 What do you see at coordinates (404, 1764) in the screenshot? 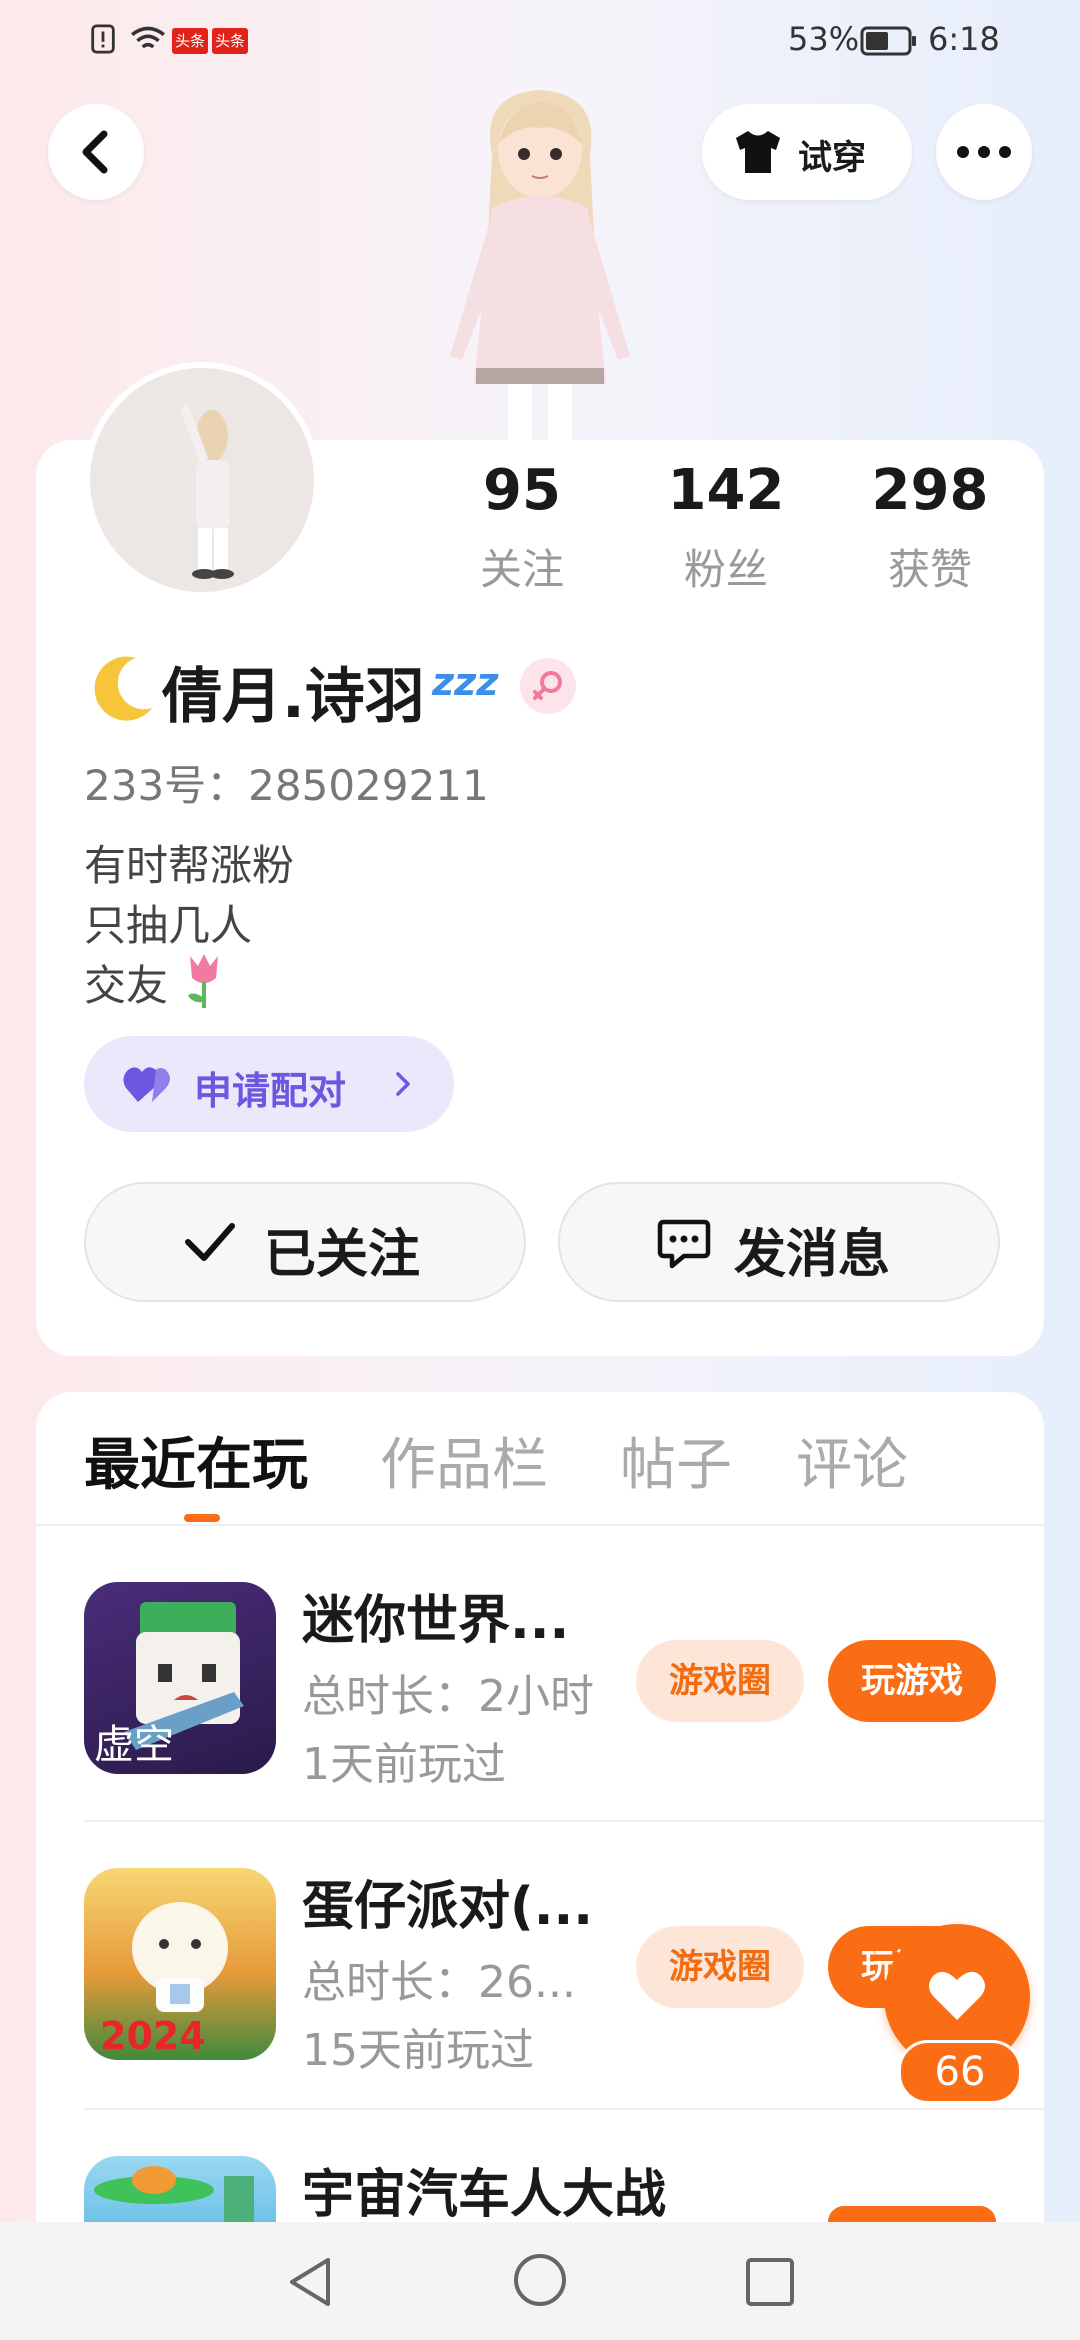
I see `game-last-played: 1天前玩过` at bounding box center [404, 1764].